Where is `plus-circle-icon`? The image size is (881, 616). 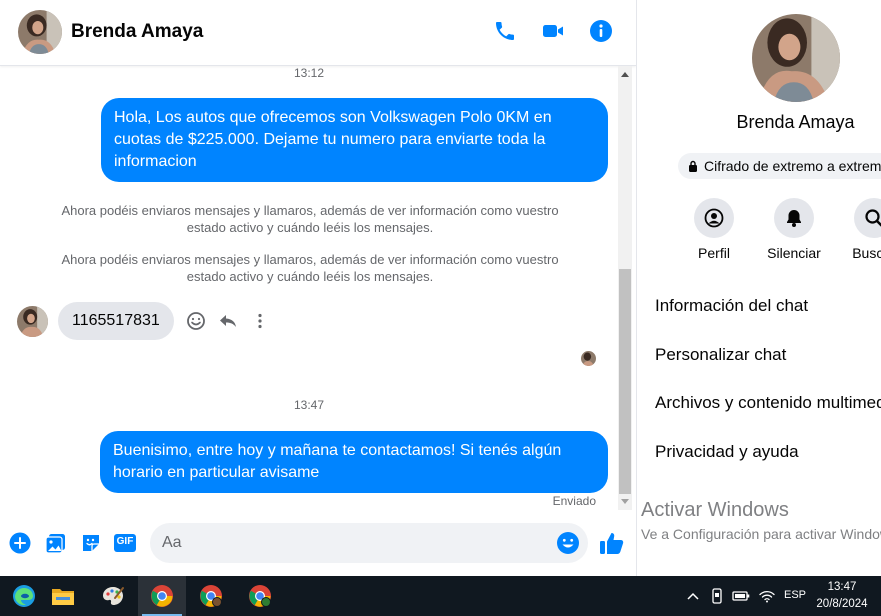 plus-circle-icon is located at coordinates (20, 543).